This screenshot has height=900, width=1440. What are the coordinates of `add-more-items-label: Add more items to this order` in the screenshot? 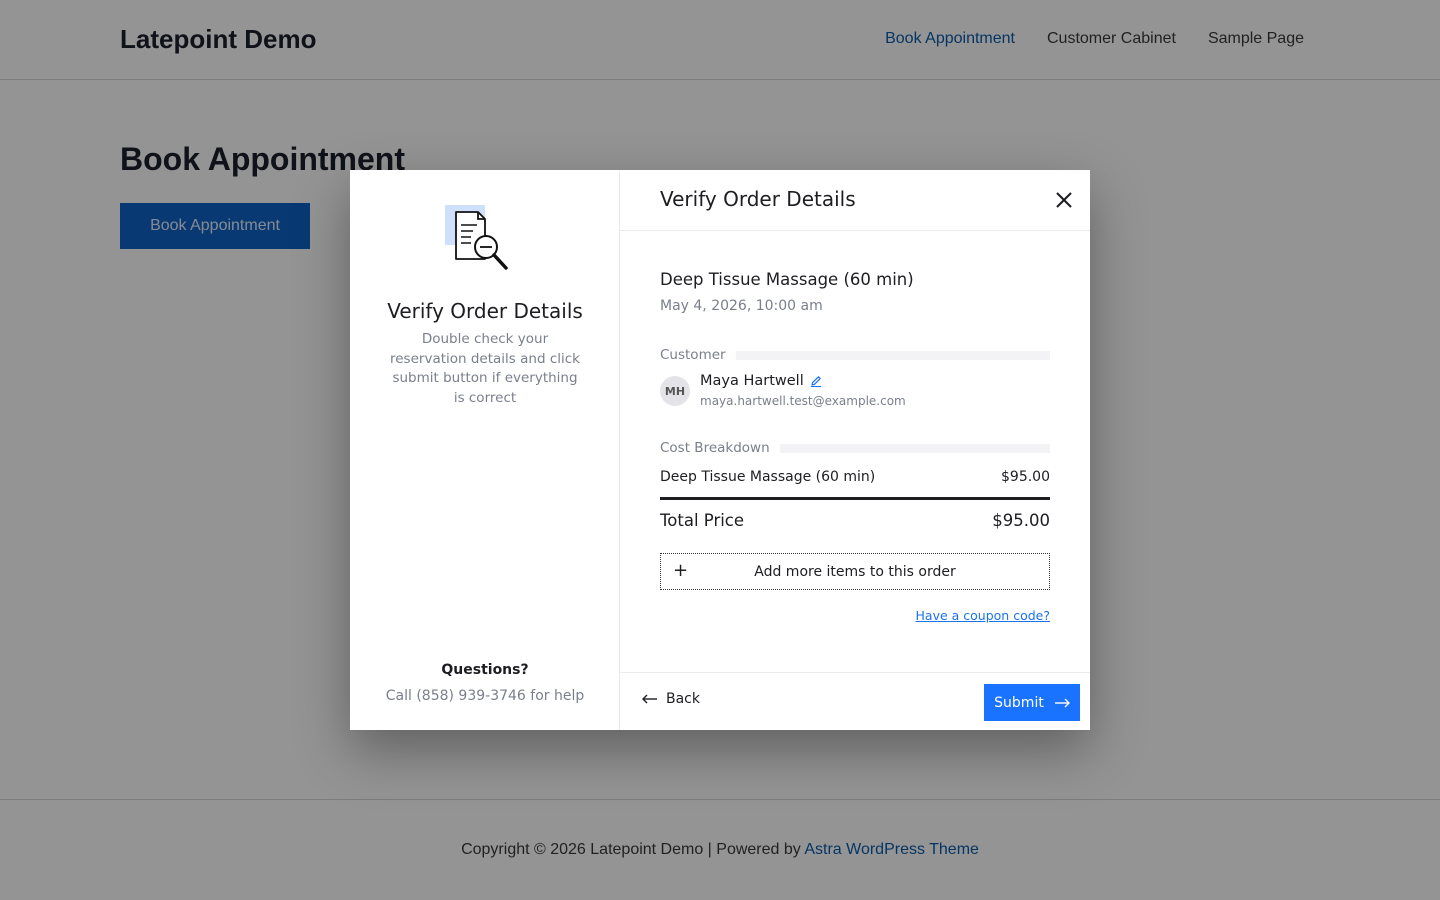 It's located at (855, 571).